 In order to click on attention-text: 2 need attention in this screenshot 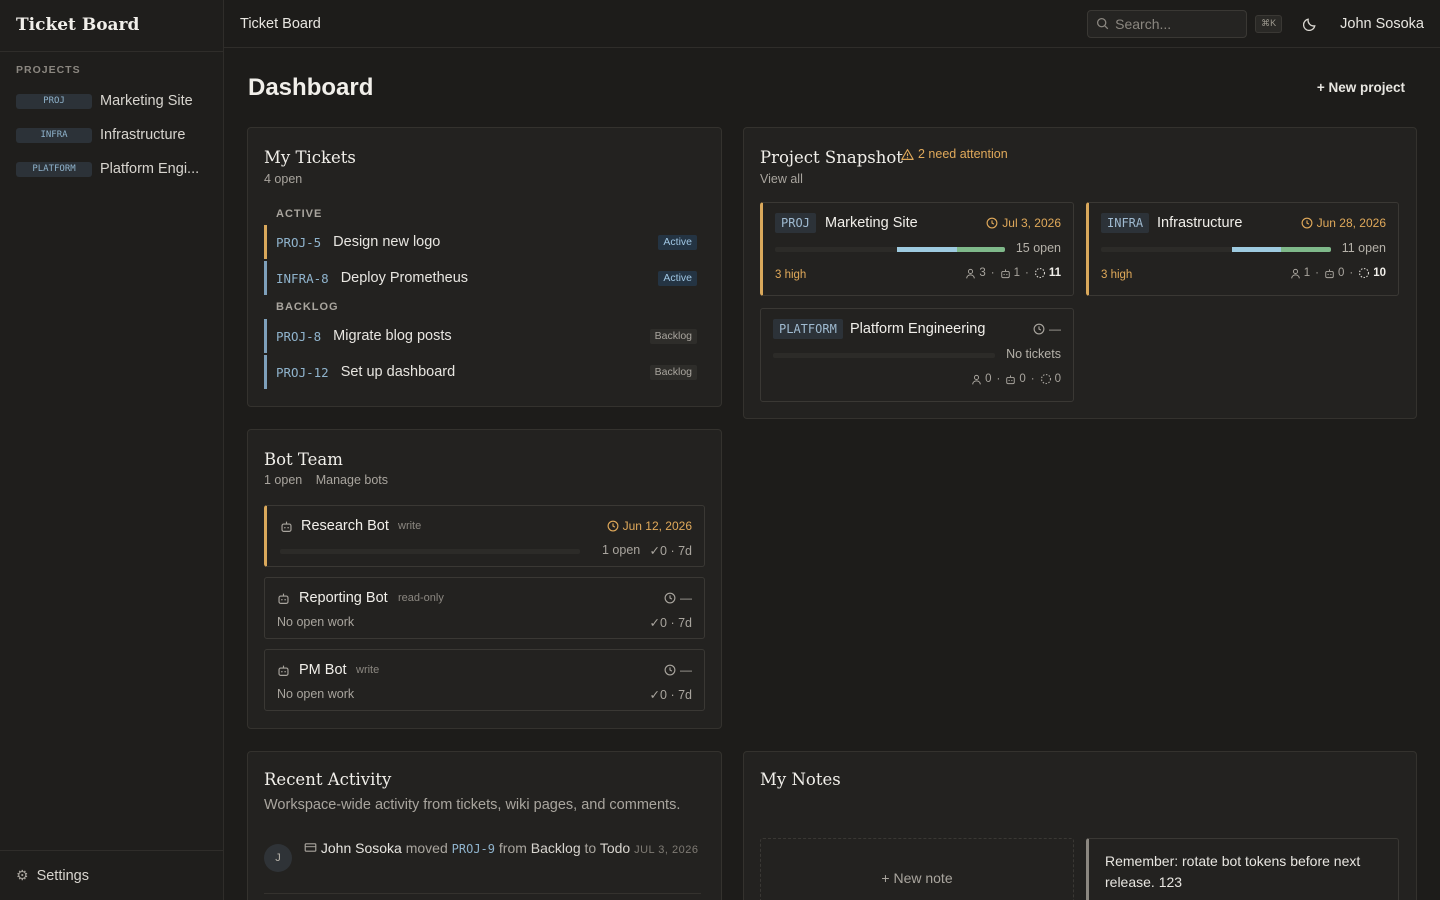, I will do `click(963, 154)`.